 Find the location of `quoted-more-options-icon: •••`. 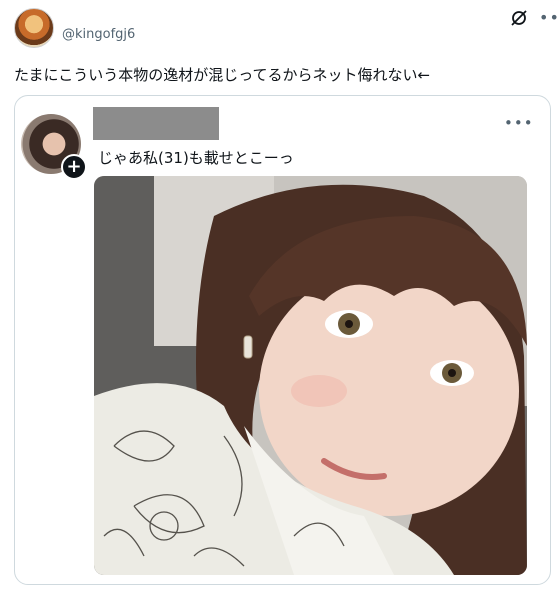

quoted-more-options-icon: ••• is located at coordinates (519, 123).